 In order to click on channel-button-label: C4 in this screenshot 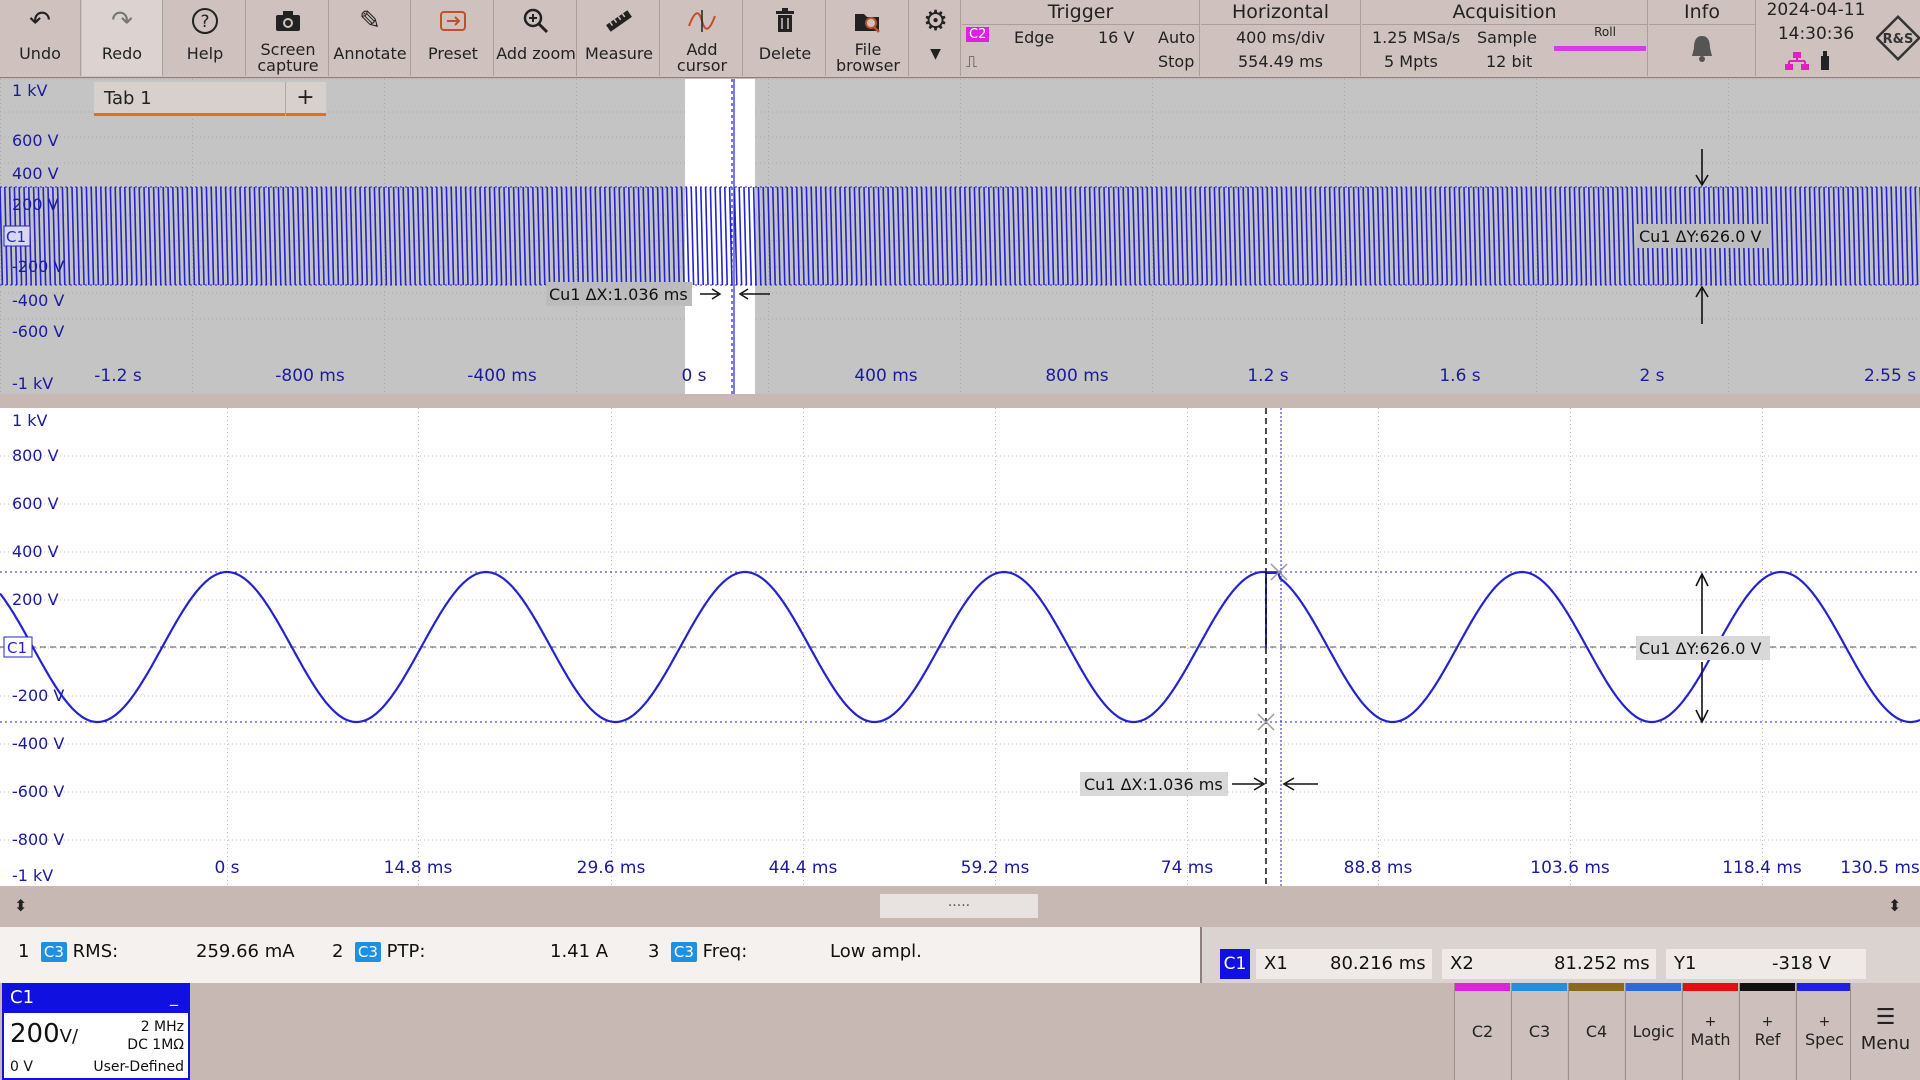, I will do `click(1596, 1031)`.